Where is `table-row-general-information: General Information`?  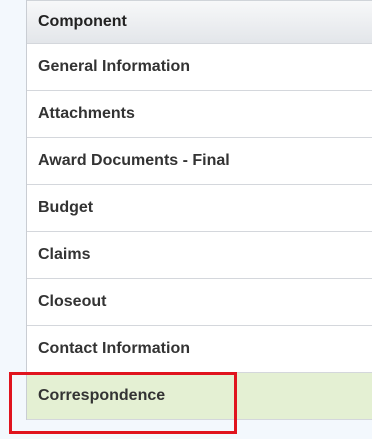
table-row-general-information: General Information is located at coordinates (199, 67).